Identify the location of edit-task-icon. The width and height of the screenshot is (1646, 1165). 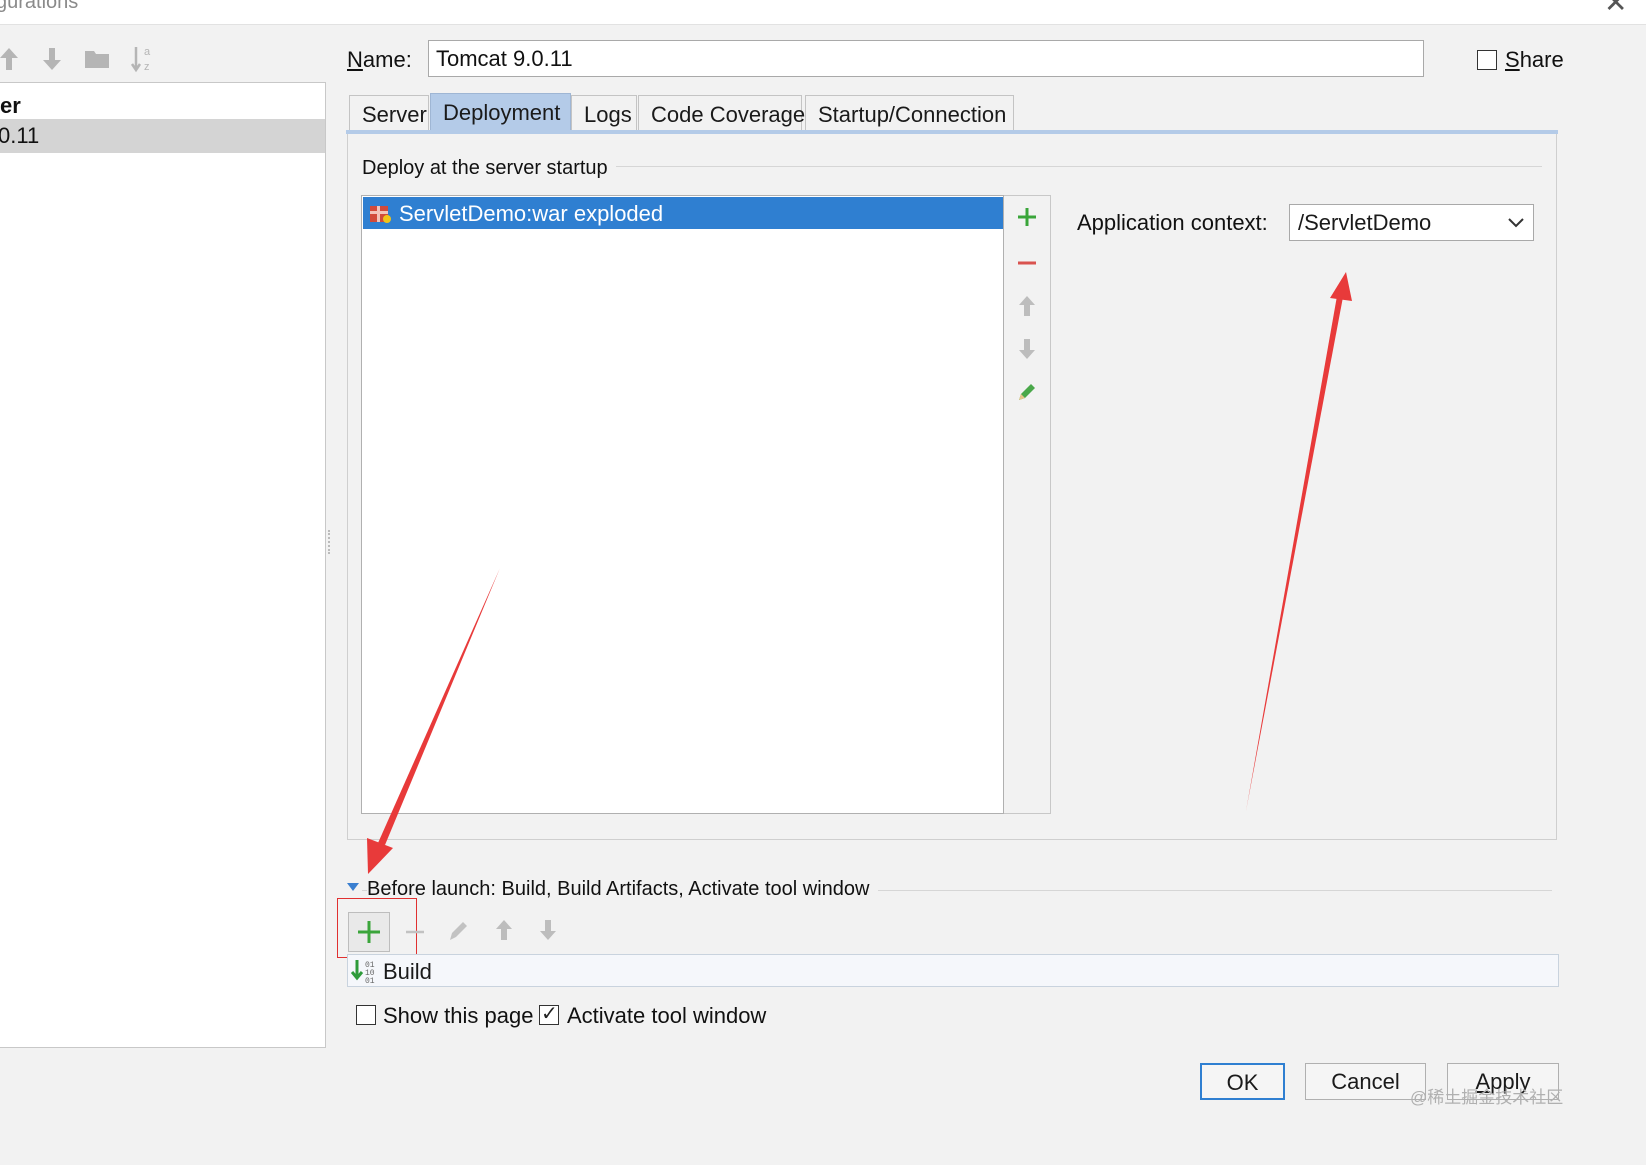
(459, 933).